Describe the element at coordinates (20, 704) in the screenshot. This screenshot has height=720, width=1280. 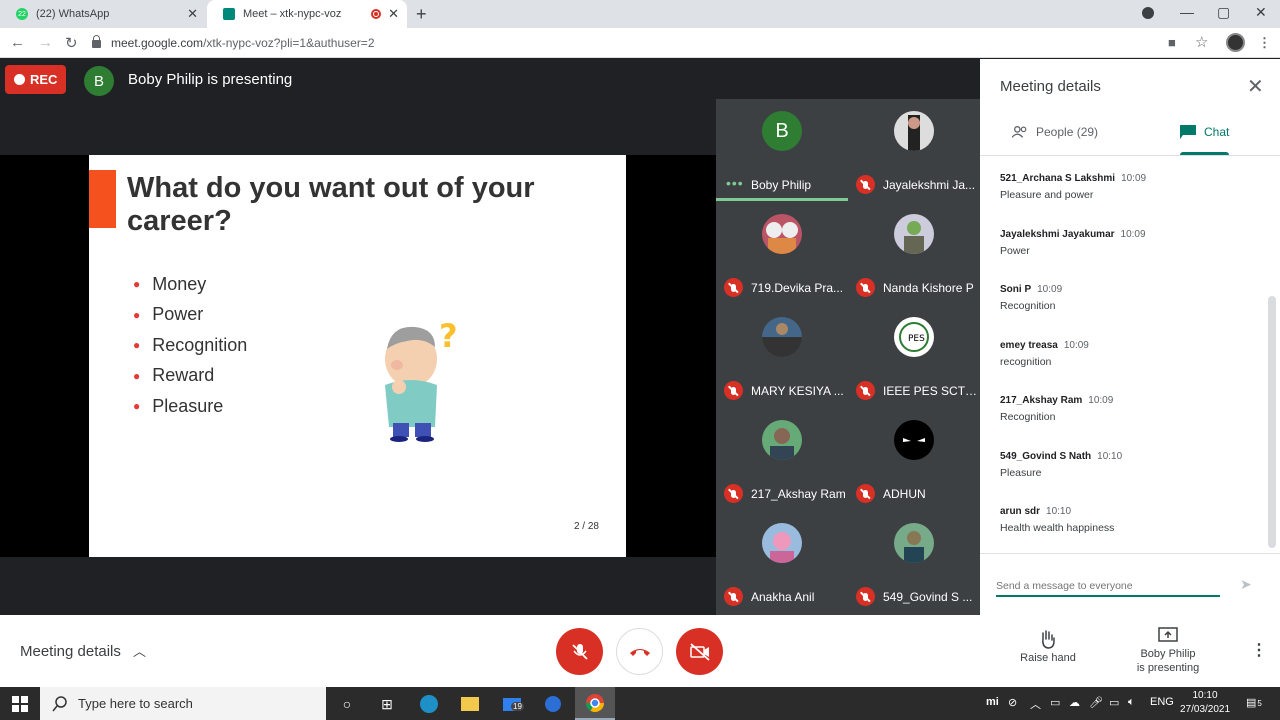
I see `windows-start-icon` at that location.